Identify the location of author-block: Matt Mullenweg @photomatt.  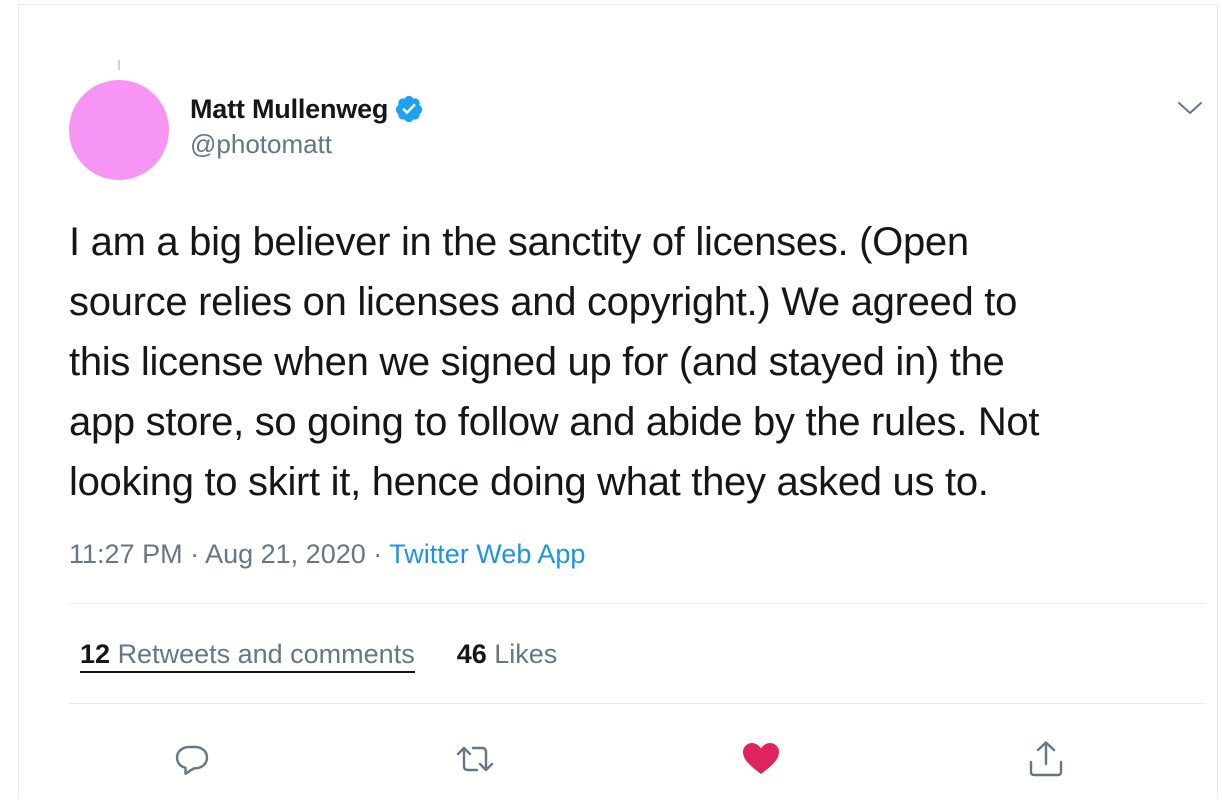
(307, 126).